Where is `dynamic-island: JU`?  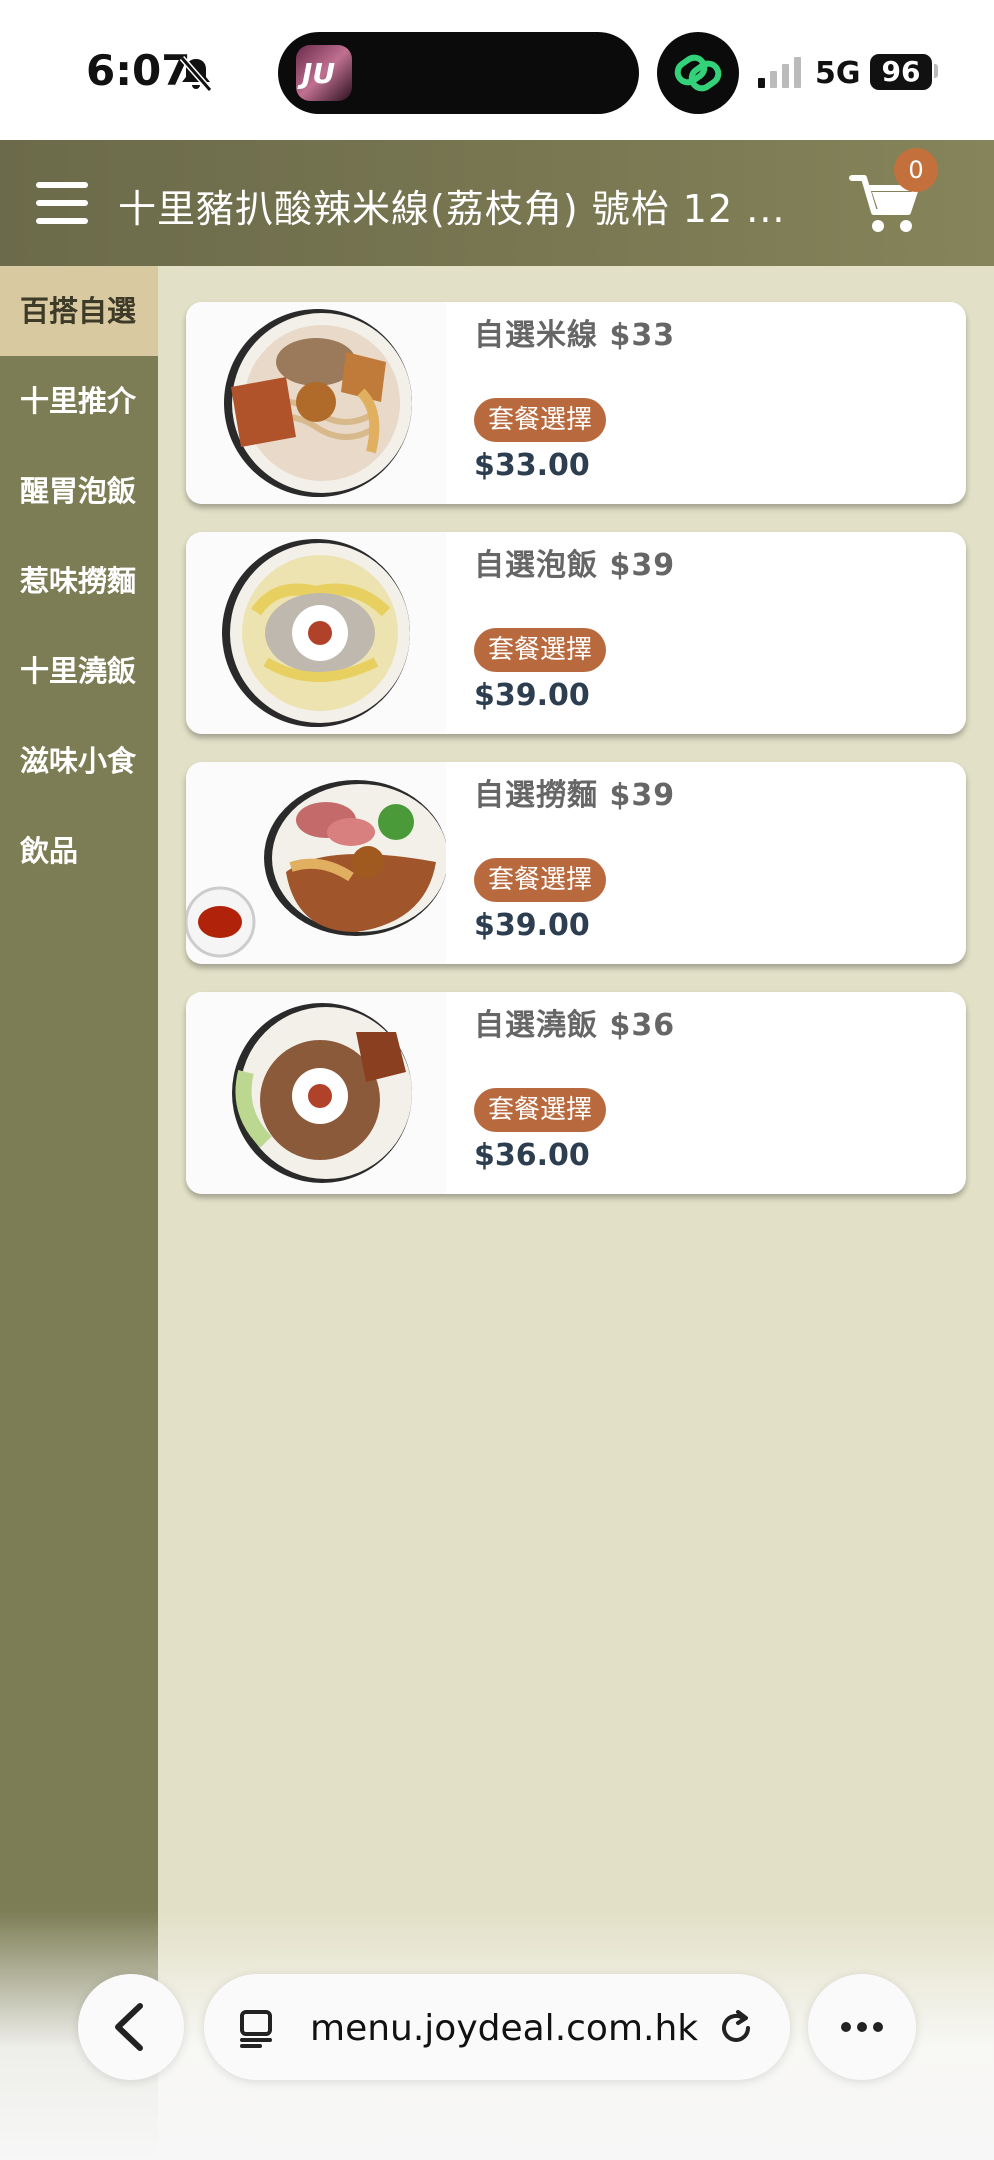 dynamic-island: JU is located at coordinates (458, 73).